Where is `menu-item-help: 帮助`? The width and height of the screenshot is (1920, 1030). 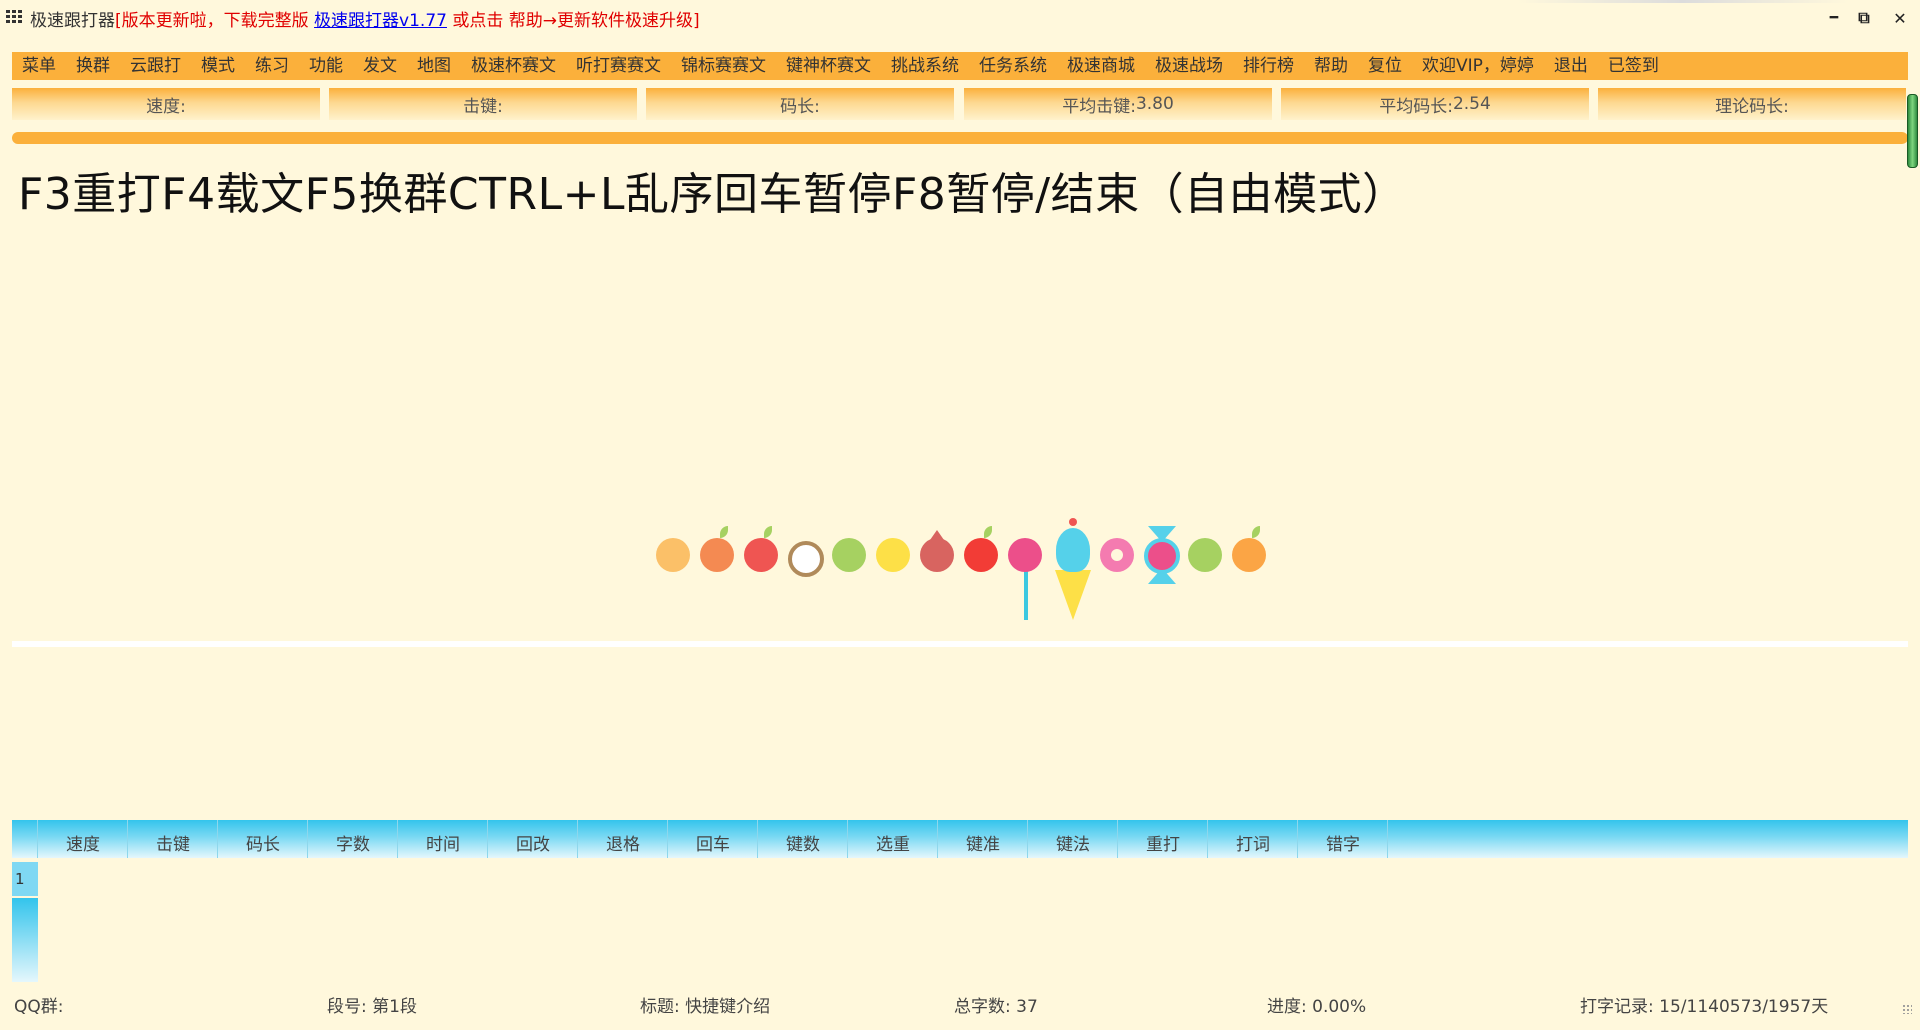 menu-item-help: 帮助 is located at coordinates (1331, 66).